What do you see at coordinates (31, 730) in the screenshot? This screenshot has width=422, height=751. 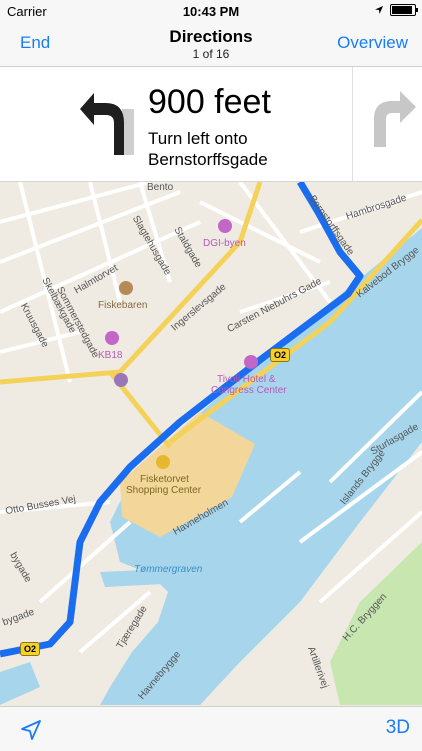 I see `location-arrow-icon` at bounding box center [31, 730].